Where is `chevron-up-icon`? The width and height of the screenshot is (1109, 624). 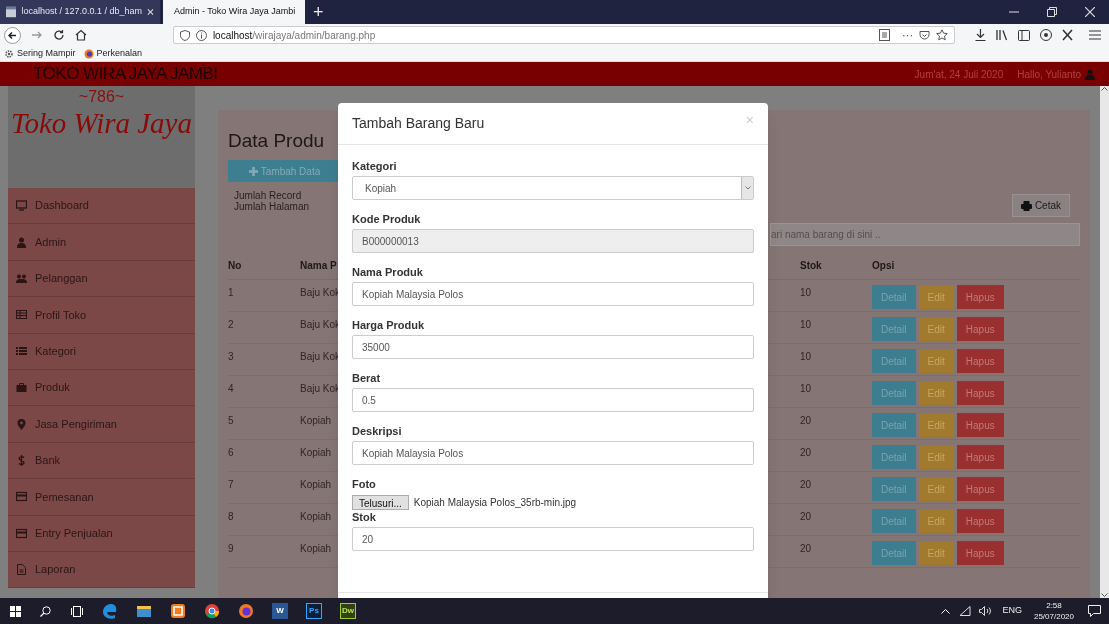 chevron-up-icon is located at coordinates (946, 611).